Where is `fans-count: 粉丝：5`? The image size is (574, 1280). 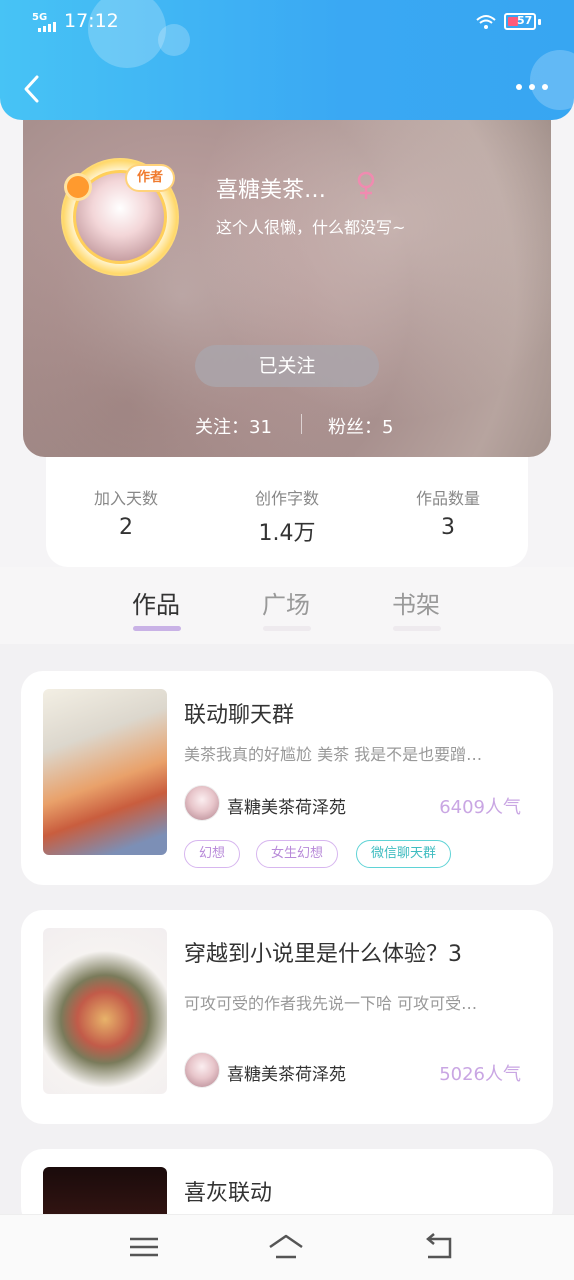
fans-count: 粉丝：5 is located at coordinates (360, 426).